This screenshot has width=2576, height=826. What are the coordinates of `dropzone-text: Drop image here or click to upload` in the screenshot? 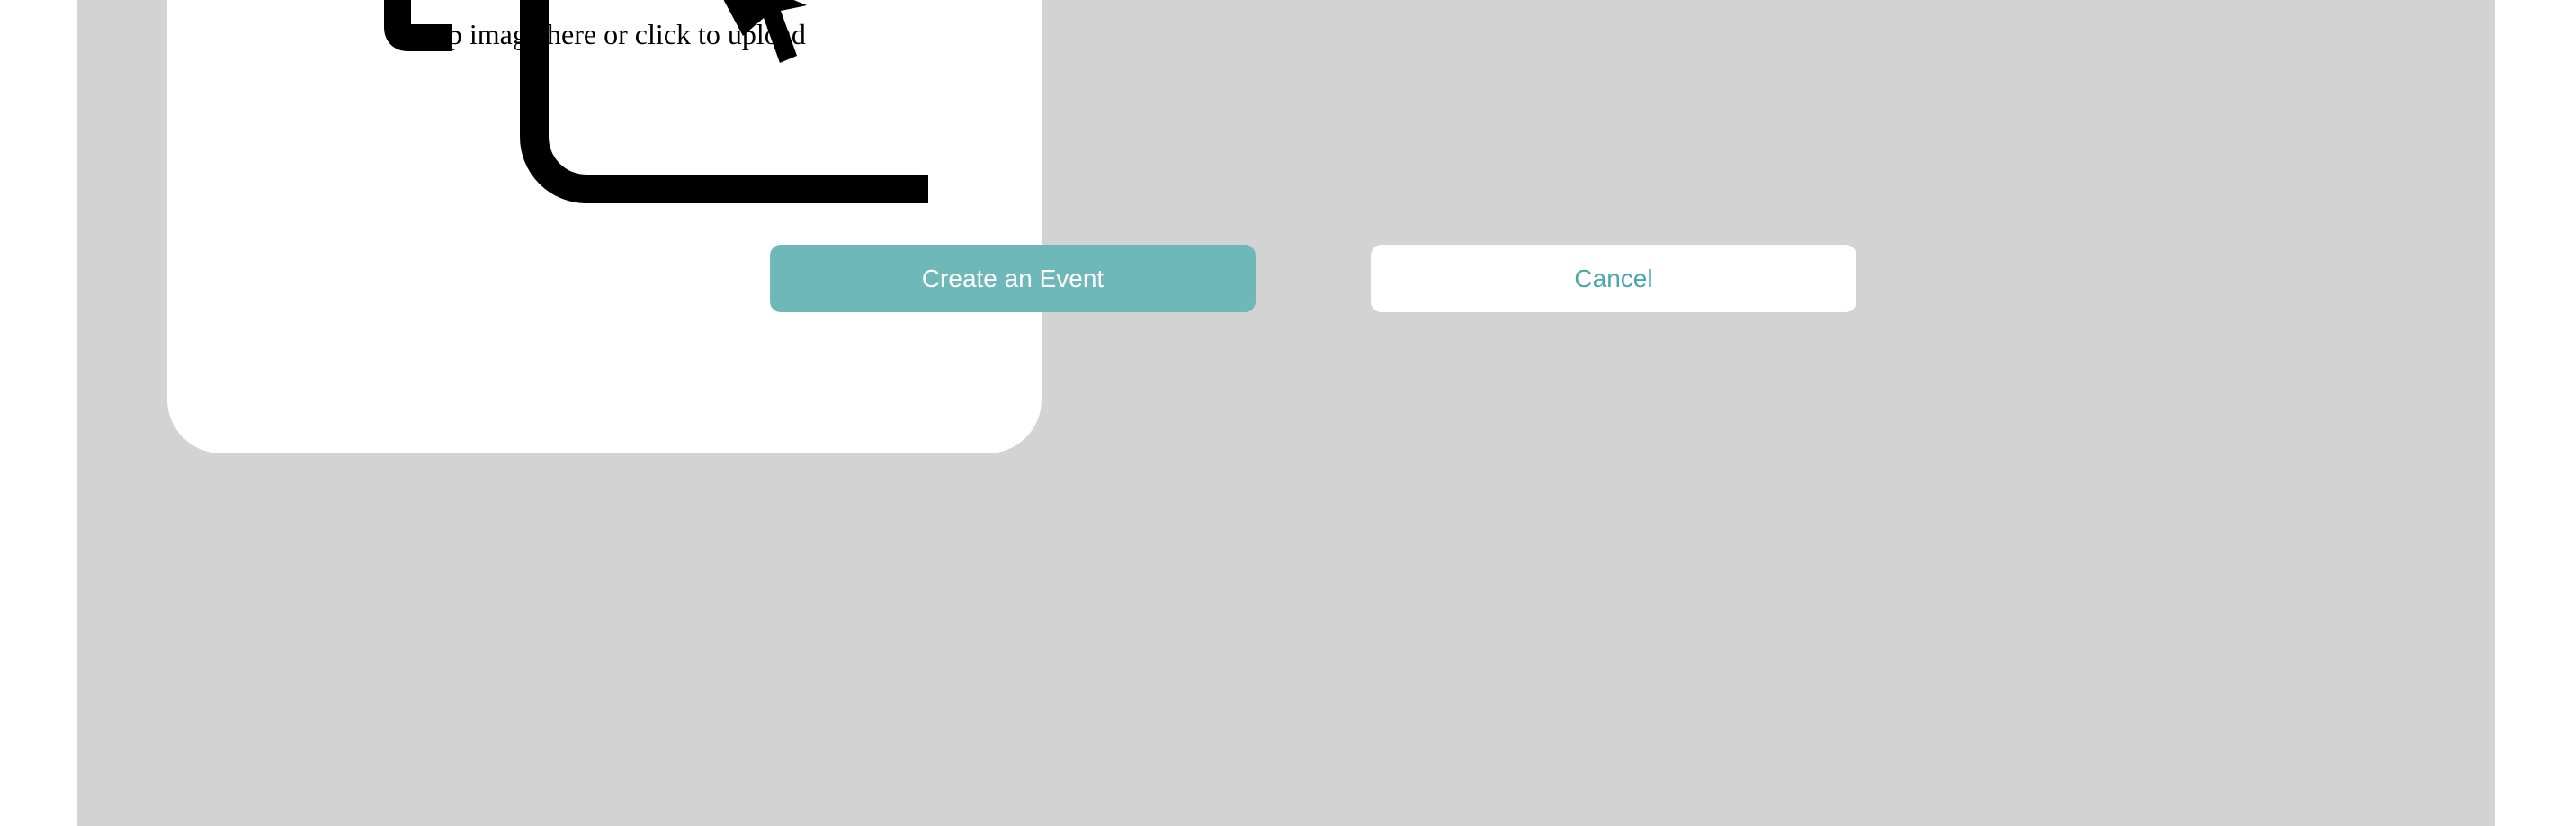 It's located at (604, 34).